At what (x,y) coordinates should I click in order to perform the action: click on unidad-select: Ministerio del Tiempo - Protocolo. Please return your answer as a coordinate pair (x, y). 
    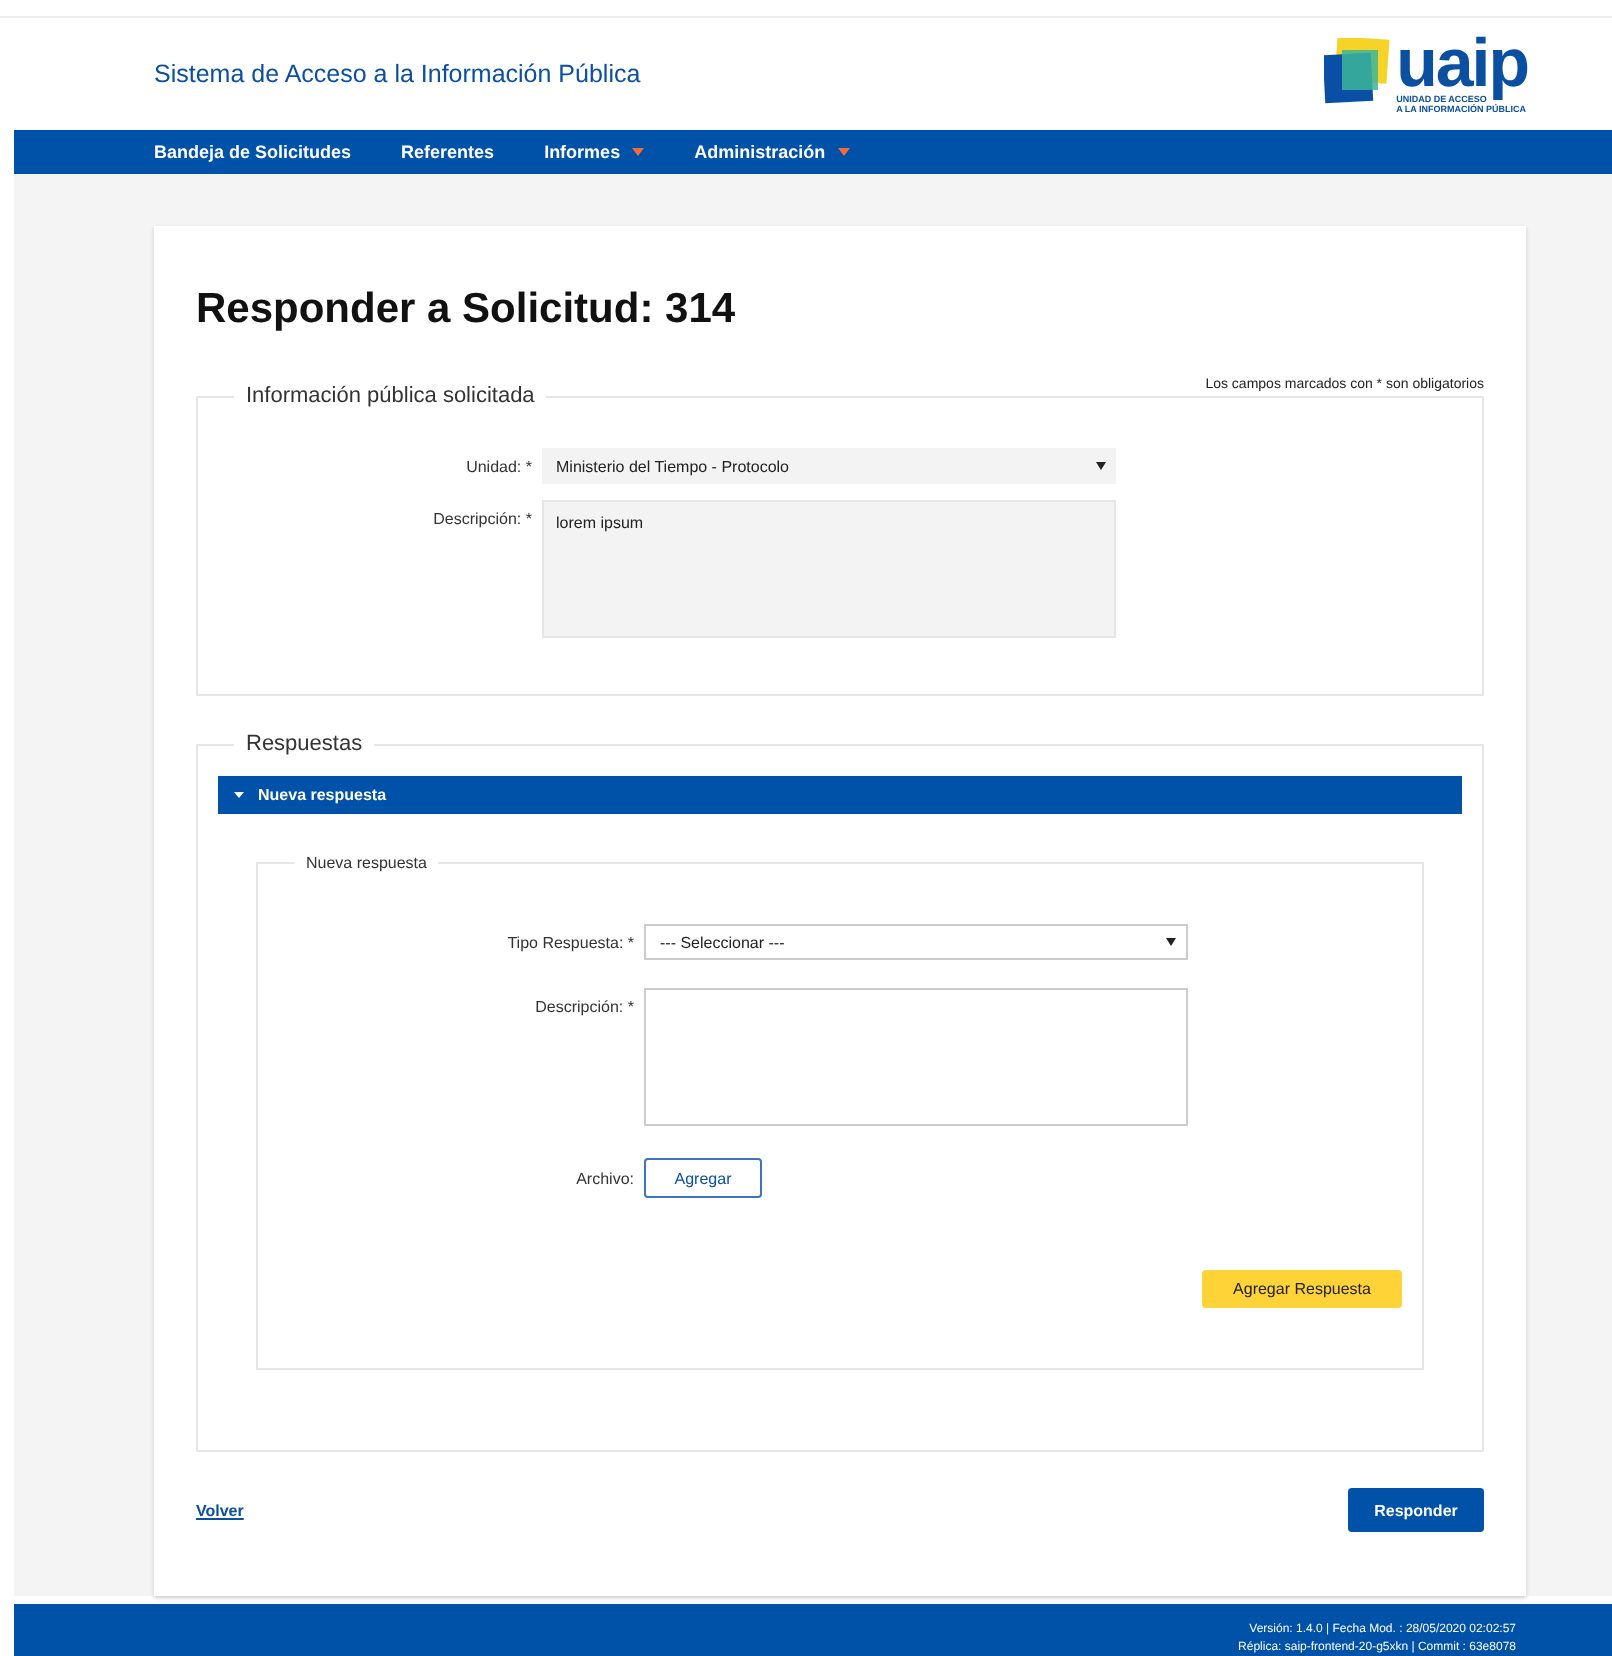
    Looking at the image, I should click on (829, 466).